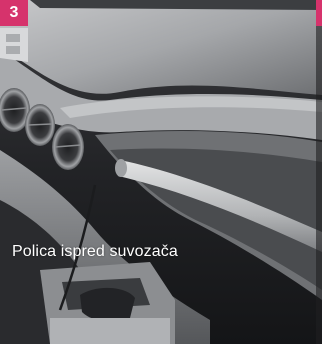 This screenshot has width=322, height=344. I want to click on photo-caption: Polica ispred suvozača, so click(95, 251).